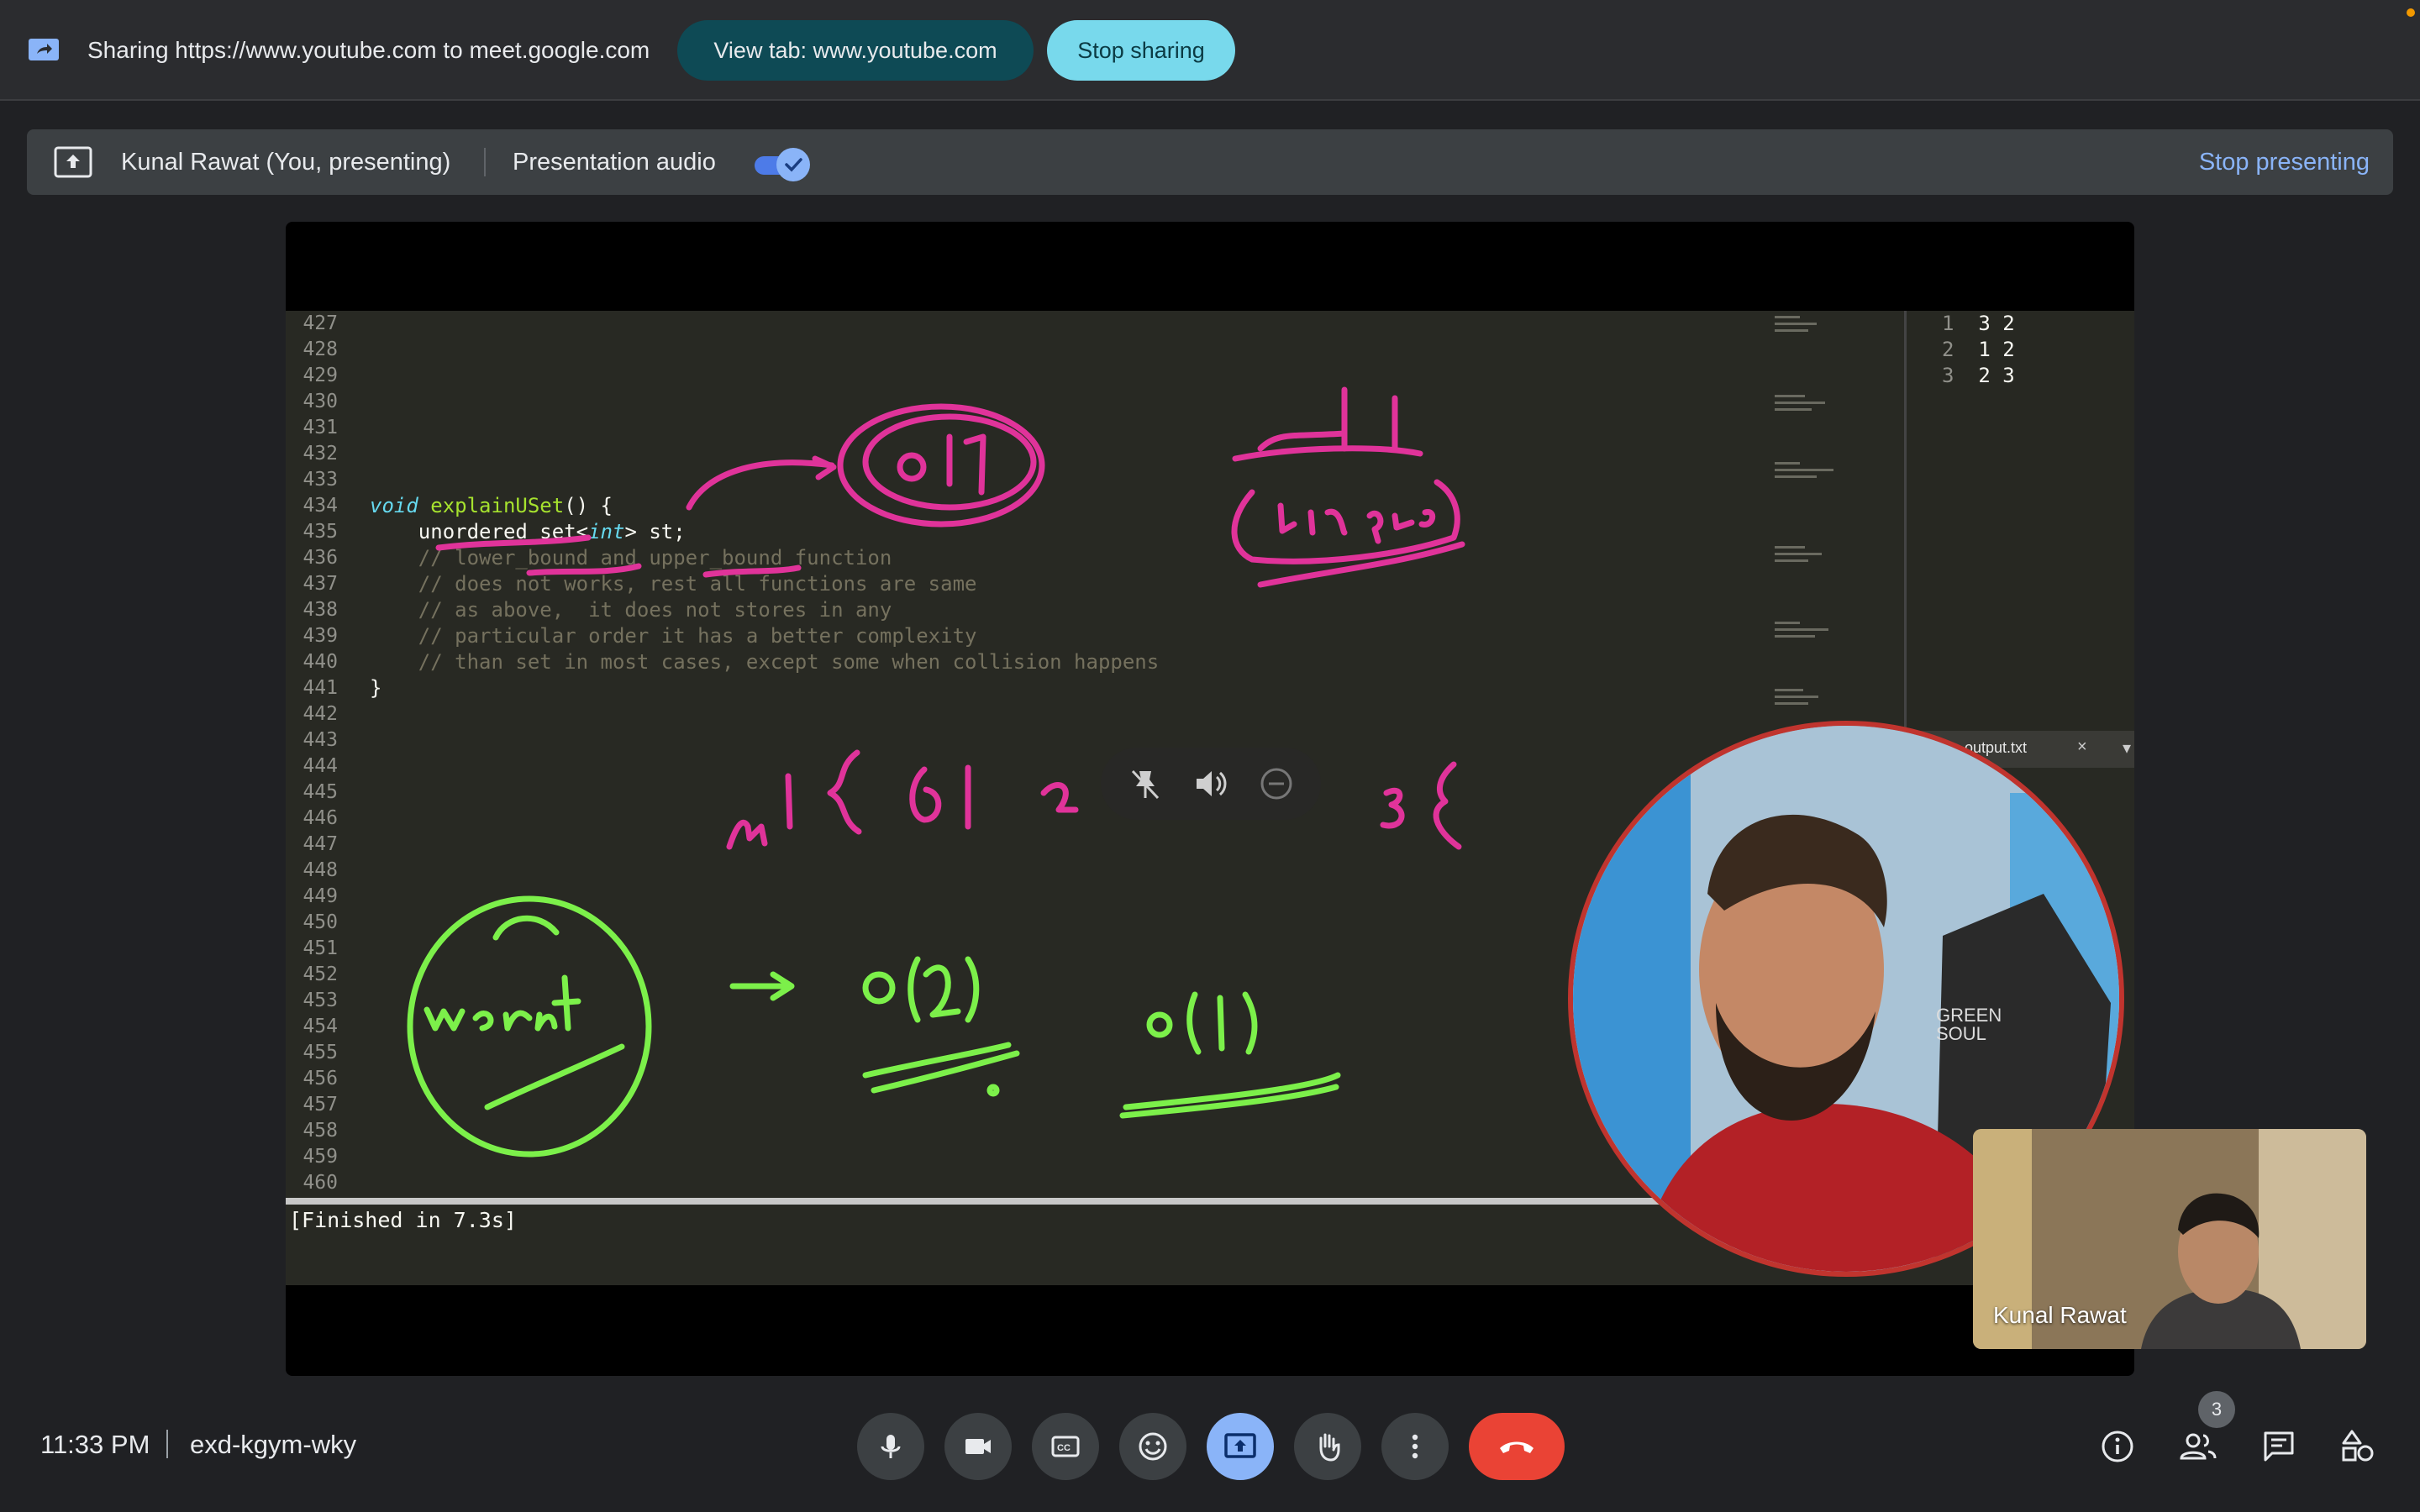 The image size is (2420, 1512). I want to click on emoji-button, so click(1152, 1446).